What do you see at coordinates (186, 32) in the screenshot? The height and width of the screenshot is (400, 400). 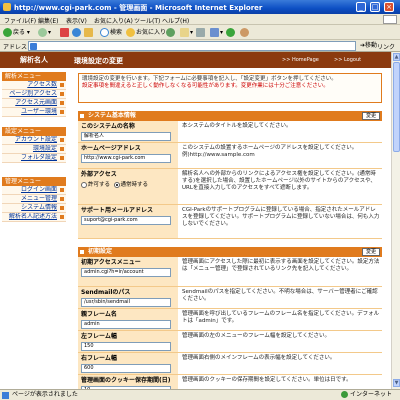 I see `mail-button: ▾` at bounding box center [186, 32].